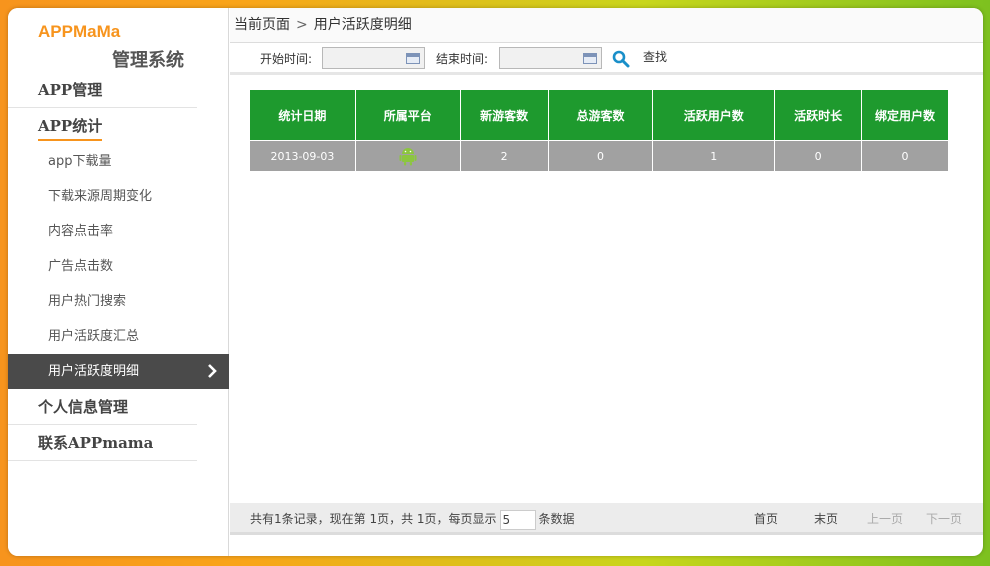 Image resolution: width=990 pixels, height=566 pixels. I want to click on cell-platform, so click(407, 156).